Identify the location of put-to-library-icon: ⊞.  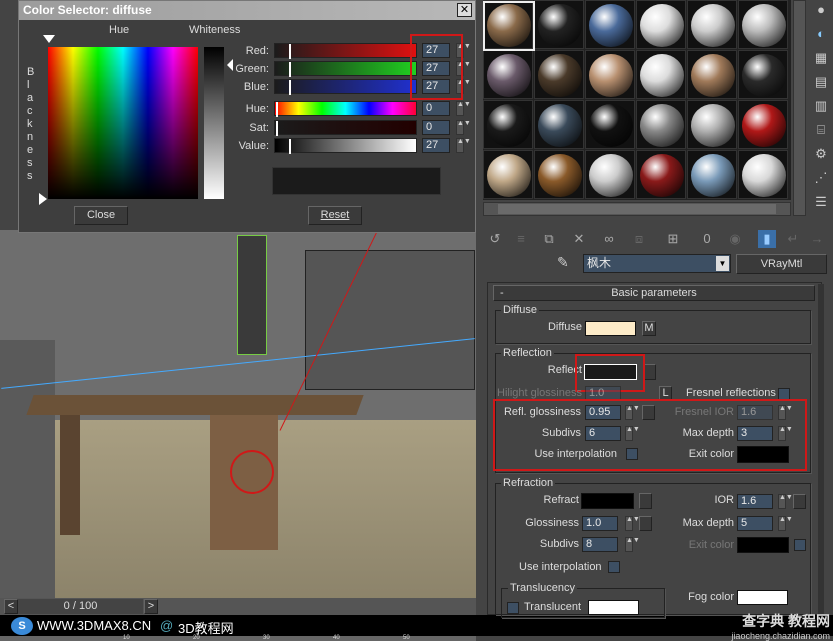
(673, 239).